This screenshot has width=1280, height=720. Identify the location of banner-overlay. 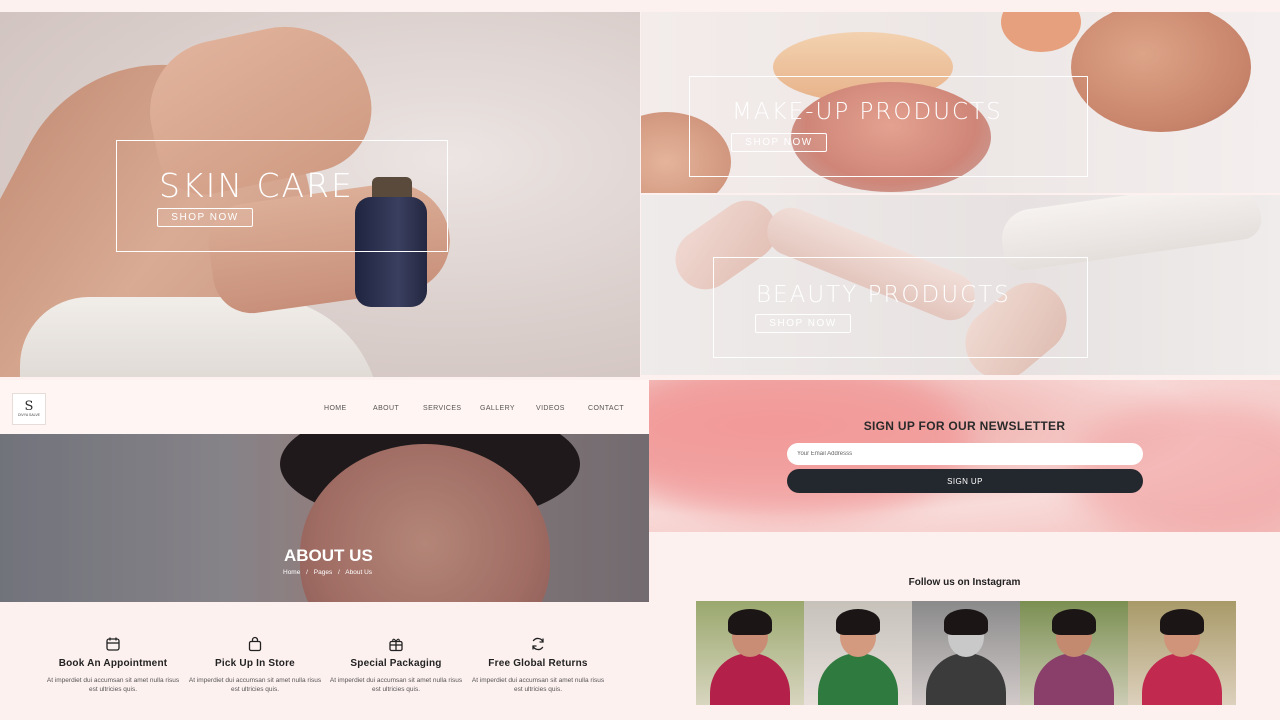
(324, 518).